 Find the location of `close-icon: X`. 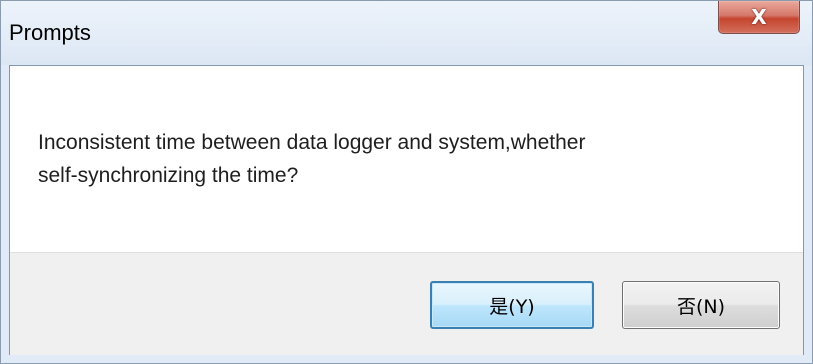

close-icon: X is located at coordinates (759, 17).